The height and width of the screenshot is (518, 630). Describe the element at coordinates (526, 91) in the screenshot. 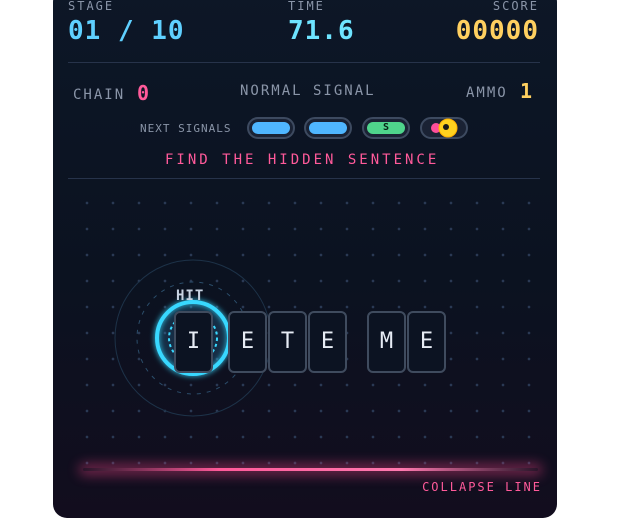

I see `ammo-value: 1` at that location.